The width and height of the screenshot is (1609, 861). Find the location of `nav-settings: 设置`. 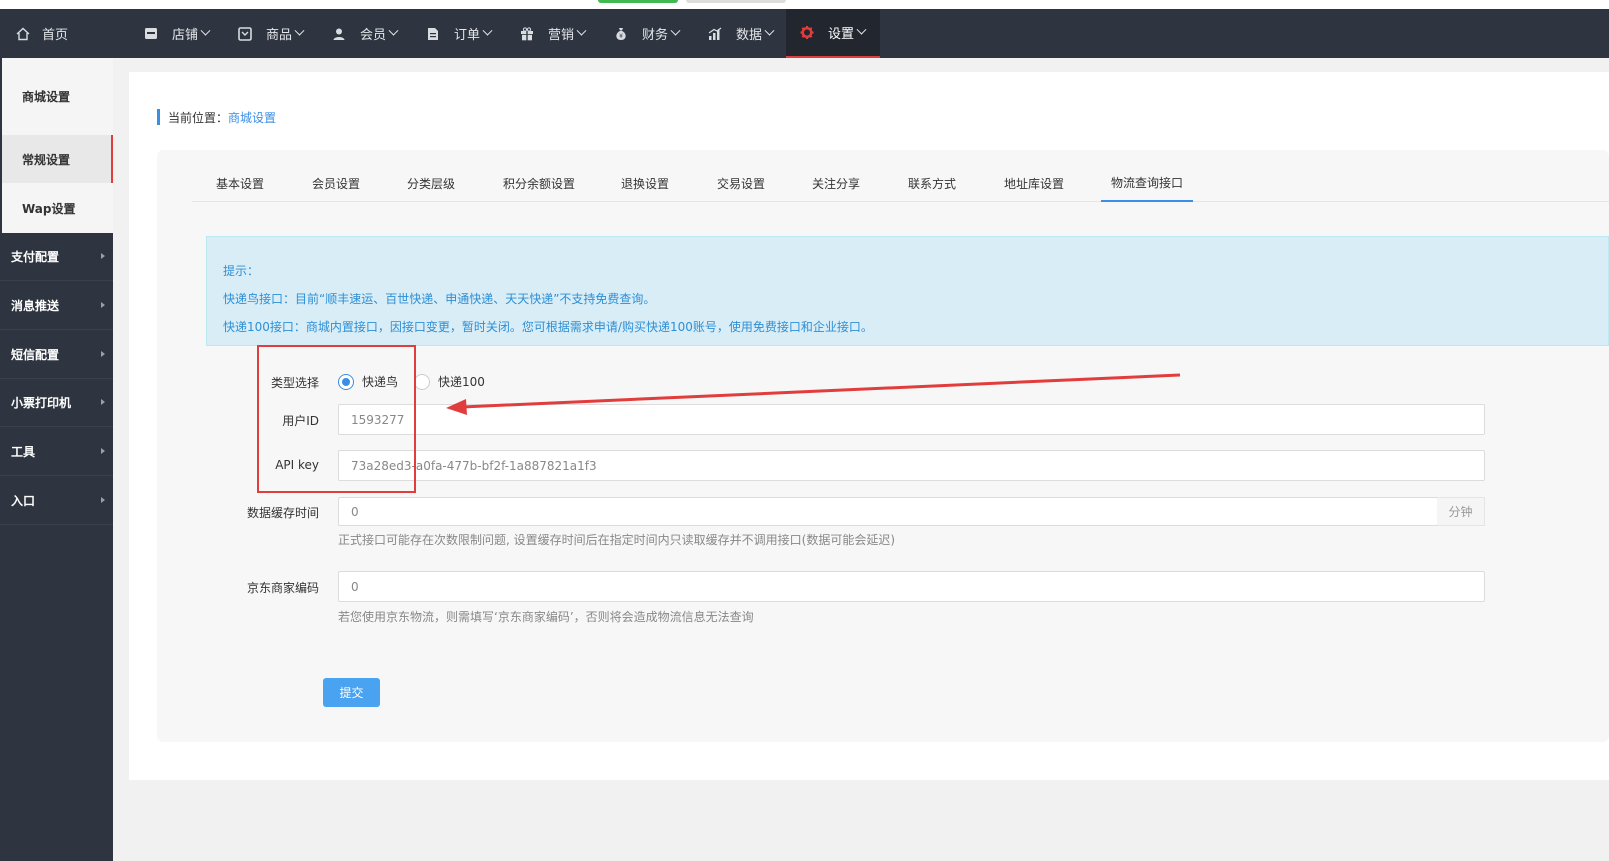

nav-settings: 设置 is located at coordinates (833, 33).